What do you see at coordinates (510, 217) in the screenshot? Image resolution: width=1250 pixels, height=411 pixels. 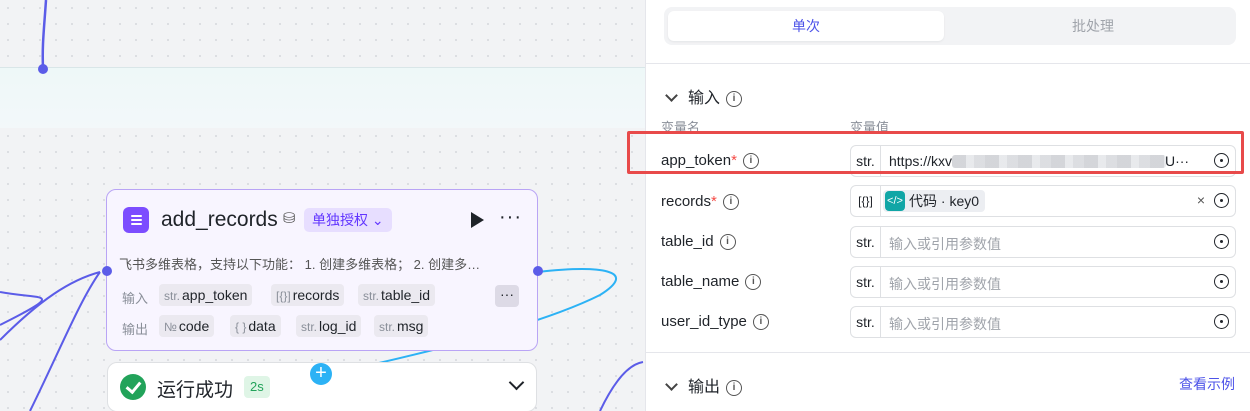 I see `more-icon: ···` at bounding box center [510, 217].